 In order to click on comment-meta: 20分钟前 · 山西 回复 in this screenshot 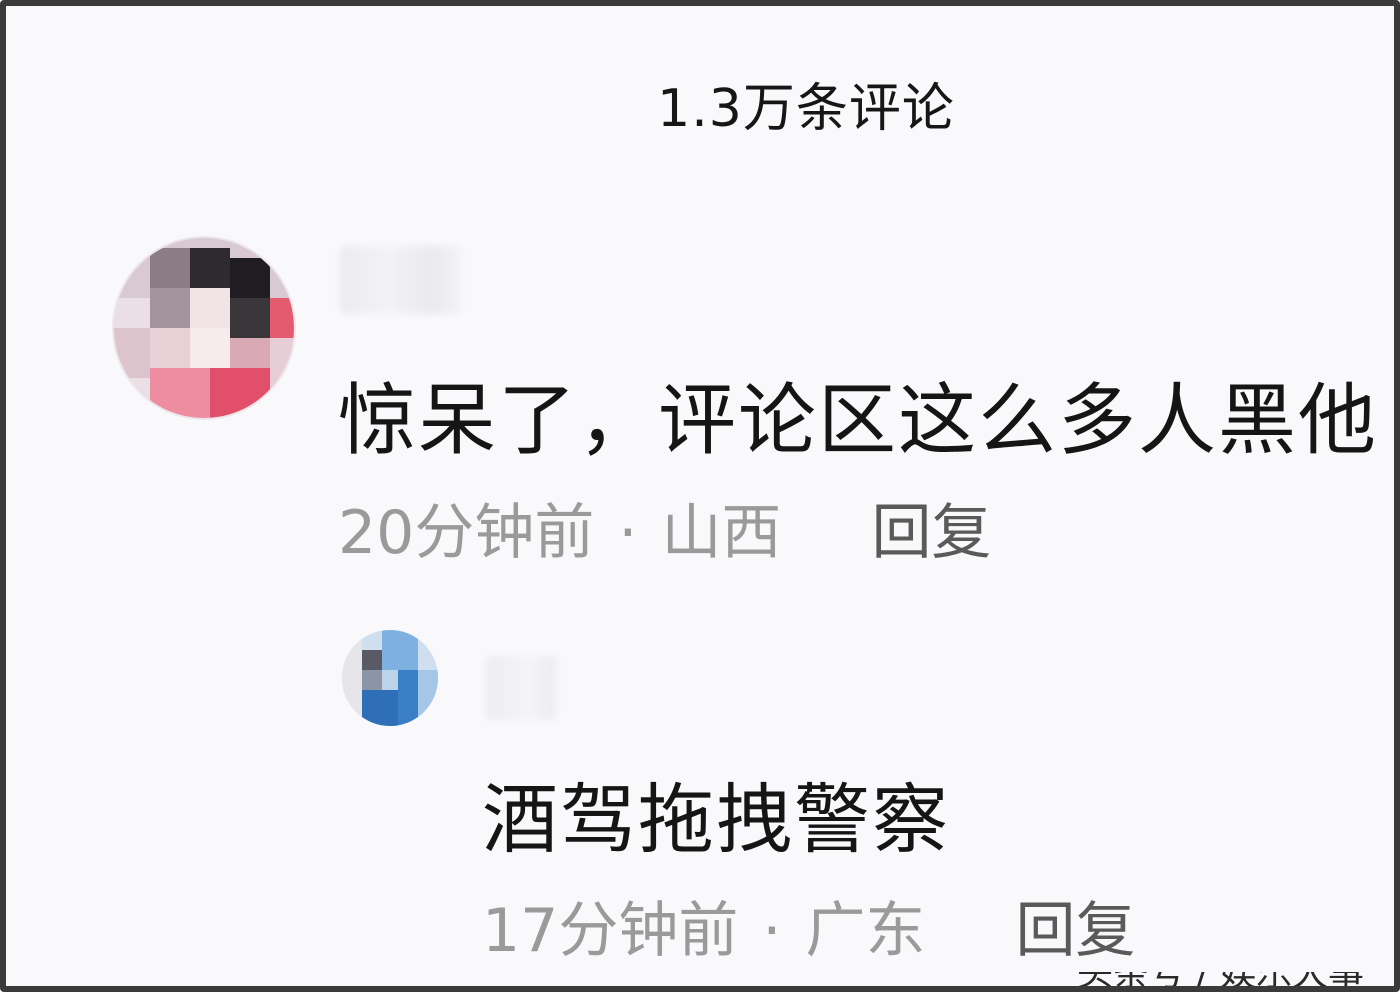, I will do `click(664, 527)`.